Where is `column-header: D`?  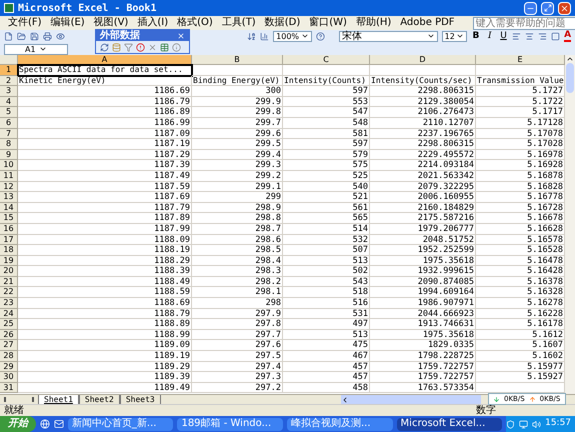
column-header: D is located at coordinates (423, 60).